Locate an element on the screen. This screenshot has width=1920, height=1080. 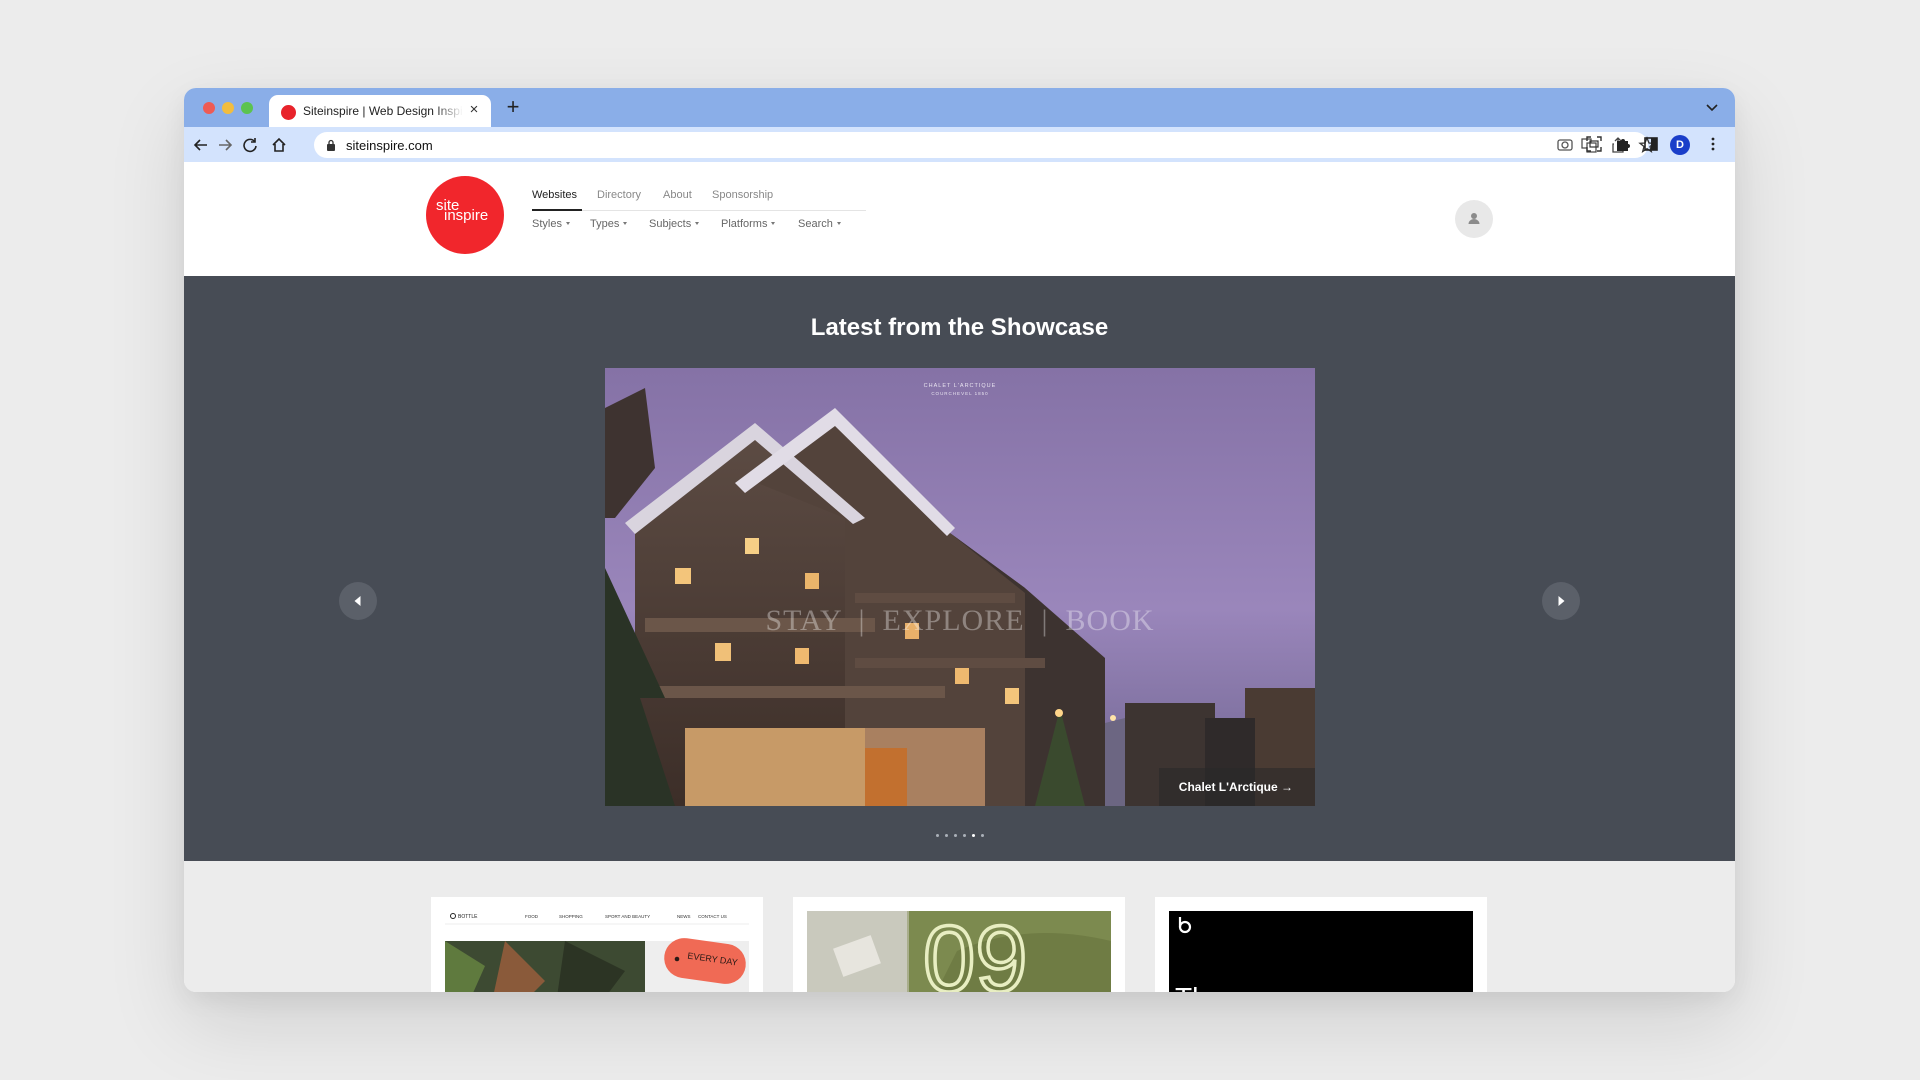
back-arrow-icon is located at coordinates (201, 145).